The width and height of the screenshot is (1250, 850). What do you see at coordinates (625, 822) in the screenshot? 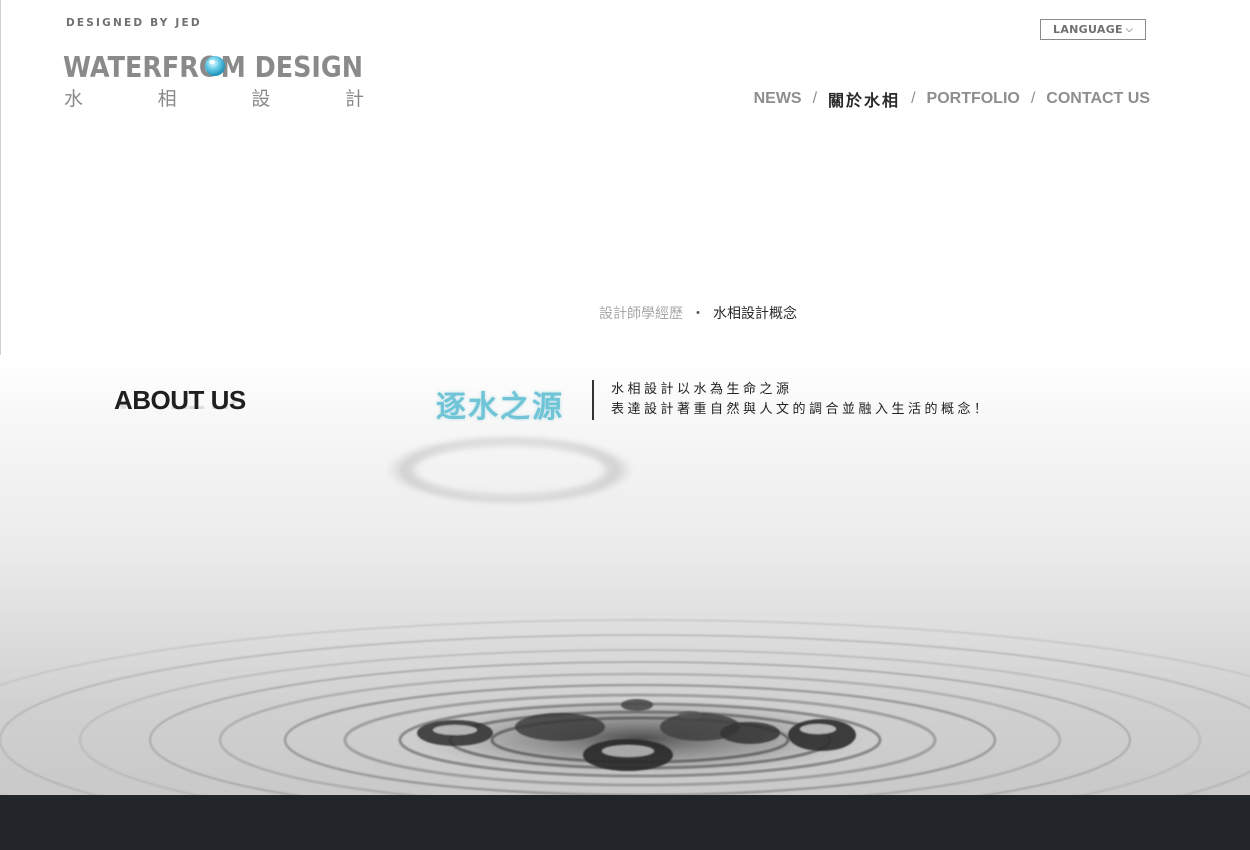
I see `footer` at bounding box center [625, 822].